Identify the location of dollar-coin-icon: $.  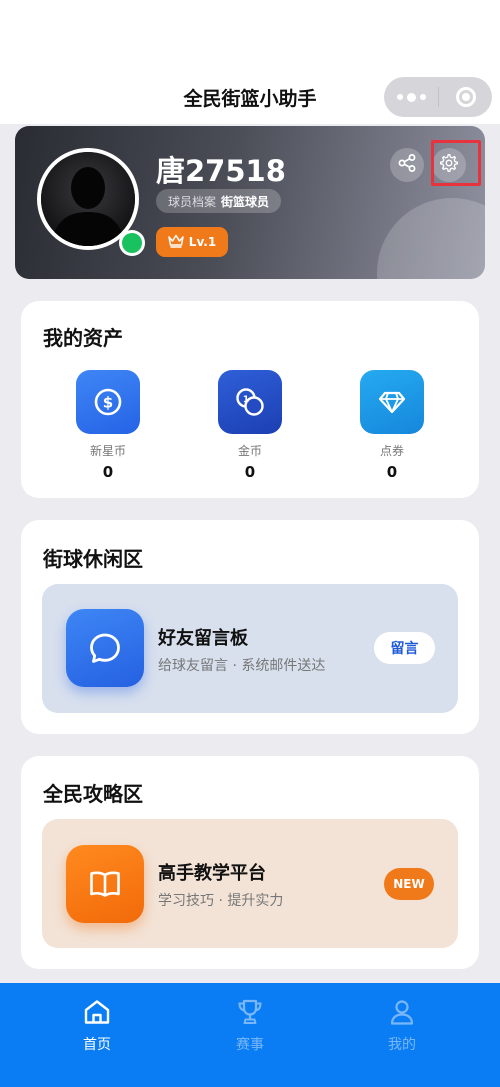
(108, 402).